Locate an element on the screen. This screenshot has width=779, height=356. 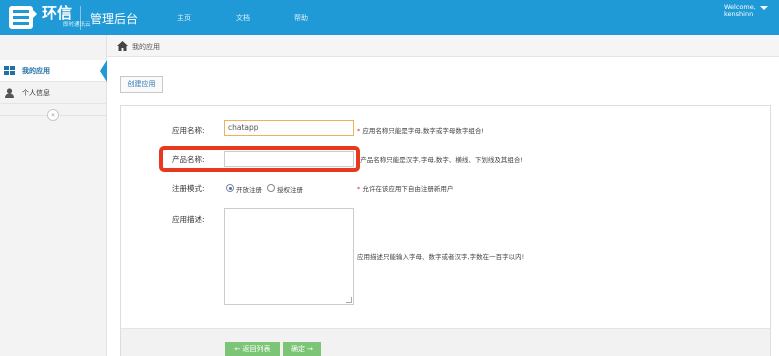
back-to-list-button: ← 返回列表 is located at coordinates (252, 349).